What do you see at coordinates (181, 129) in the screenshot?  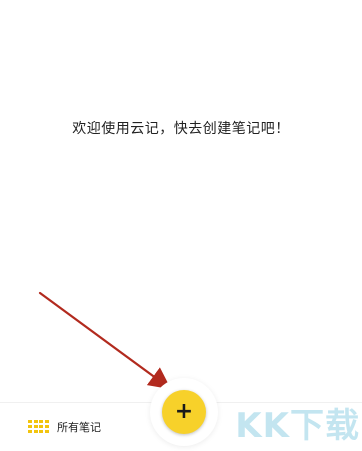 I see `empty-state-message: 欢迎使用云记，快去创建笔记吧！` at bounding box center [181, 129].